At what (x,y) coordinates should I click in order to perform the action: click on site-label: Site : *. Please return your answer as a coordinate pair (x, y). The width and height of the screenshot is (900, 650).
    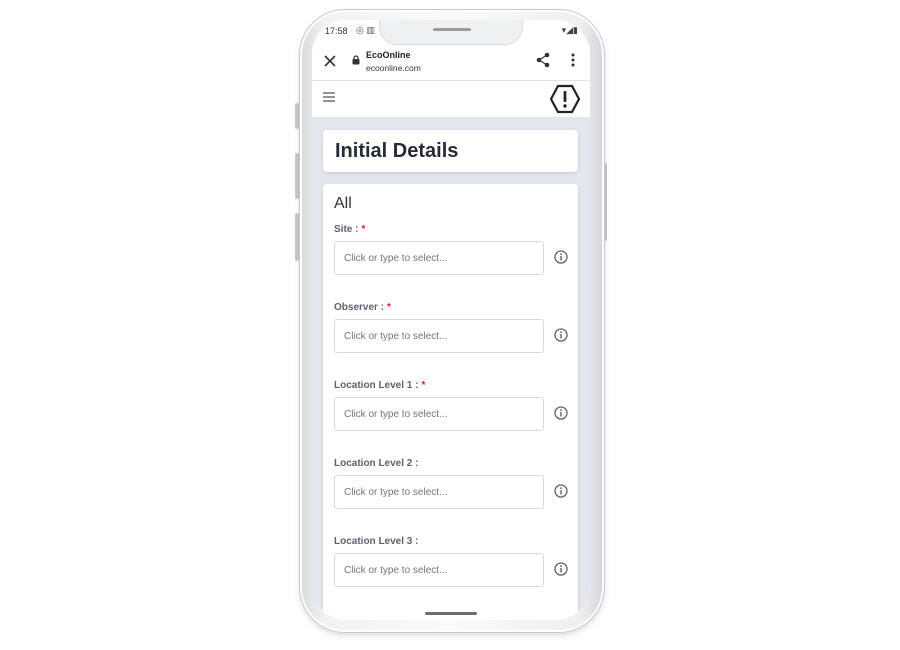
    Looking at the image, I should click on (349, 229).